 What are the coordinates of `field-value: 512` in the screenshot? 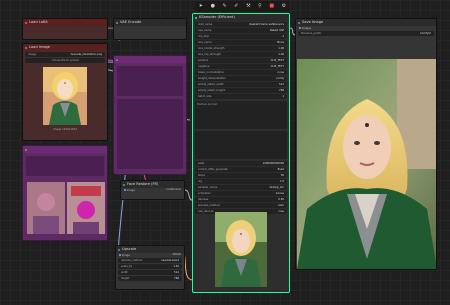 It's located at (176, 272).